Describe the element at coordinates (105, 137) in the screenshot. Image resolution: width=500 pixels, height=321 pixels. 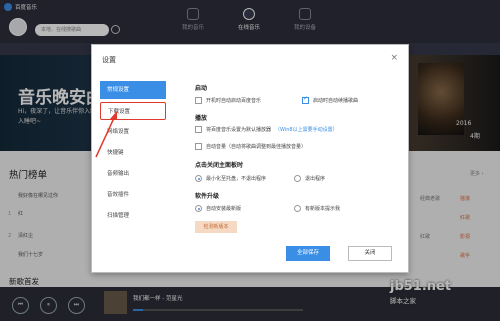
I see `arrow-line` at that location.